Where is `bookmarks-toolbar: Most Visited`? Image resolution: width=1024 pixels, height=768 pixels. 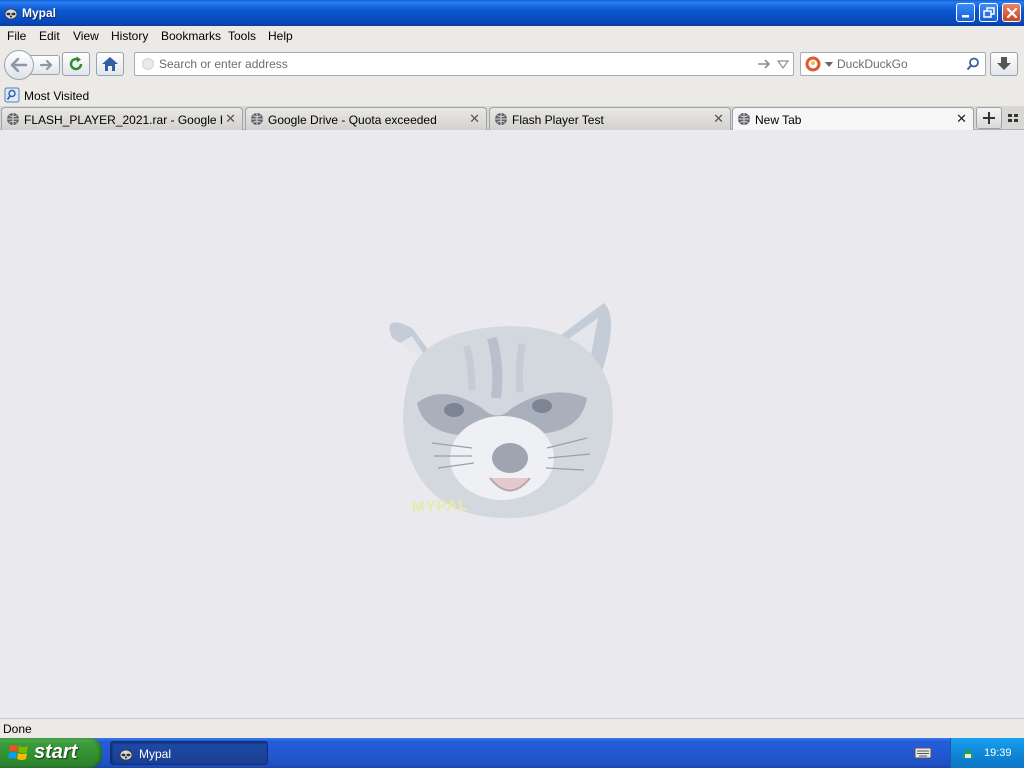
bookmarks-toolbar: Most Visited is located at coordinates (512, 95).